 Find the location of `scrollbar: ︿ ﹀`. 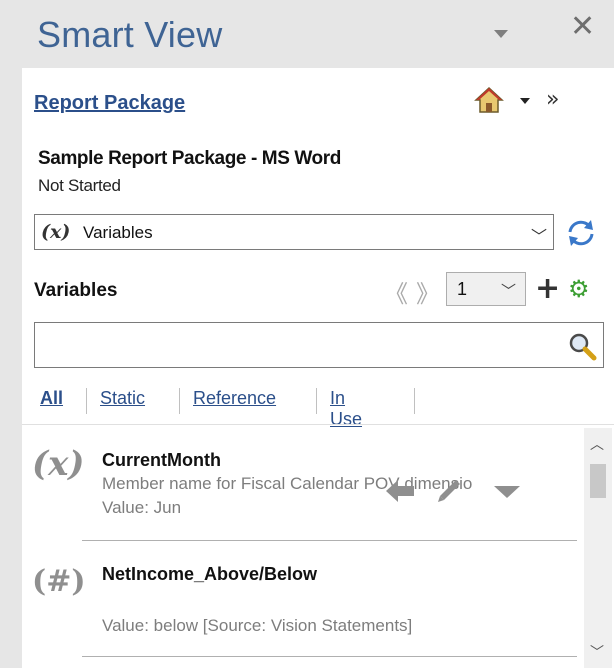

scrollbar: ︿ ﹀ is located at coordinates (598, 548).